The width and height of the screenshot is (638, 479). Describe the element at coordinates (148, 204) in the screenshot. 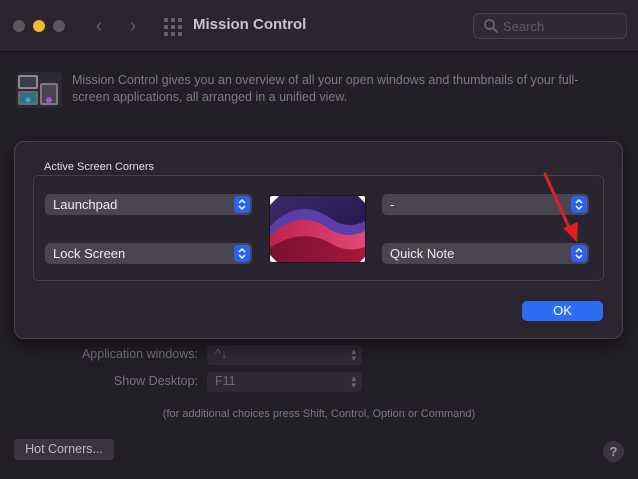

I see `top-left-corner-popup: Launchpad` at that location.